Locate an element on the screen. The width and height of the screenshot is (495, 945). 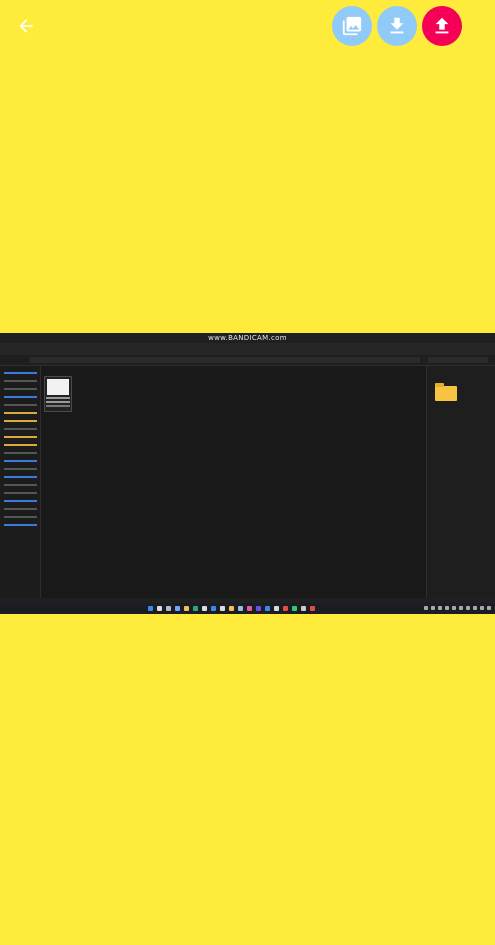
photo-library-icon is located at coordinates (352, 26).